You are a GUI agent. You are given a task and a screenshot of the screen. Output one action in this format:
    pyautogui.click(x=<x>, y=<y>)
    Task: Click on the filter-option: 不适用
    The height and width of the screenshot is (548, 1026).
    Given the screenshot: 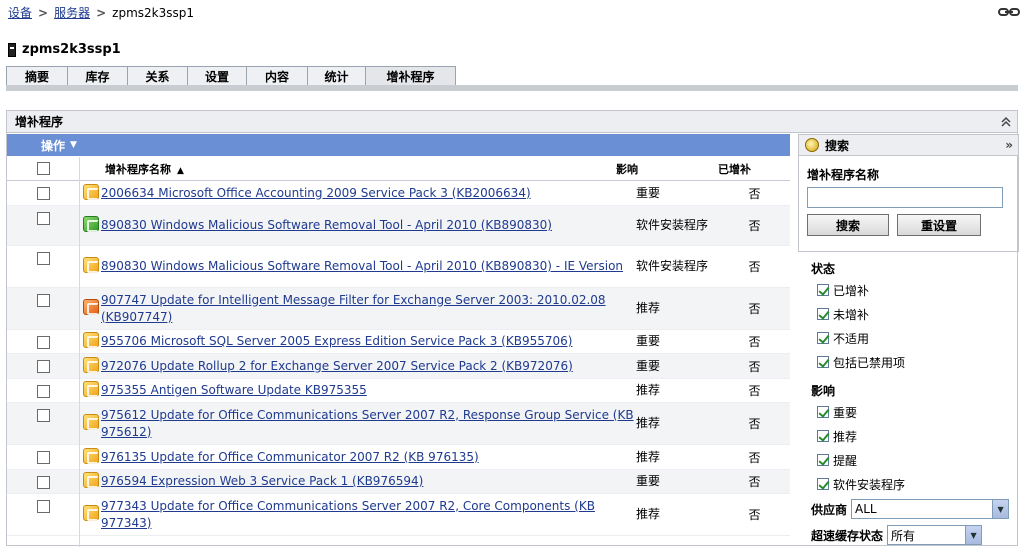 What is the action you would take?
    pyautogui.click(x=915, y=338)
    